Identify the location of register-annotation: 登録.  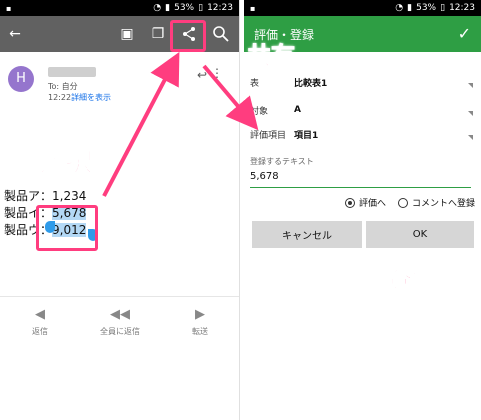
(412, 281).